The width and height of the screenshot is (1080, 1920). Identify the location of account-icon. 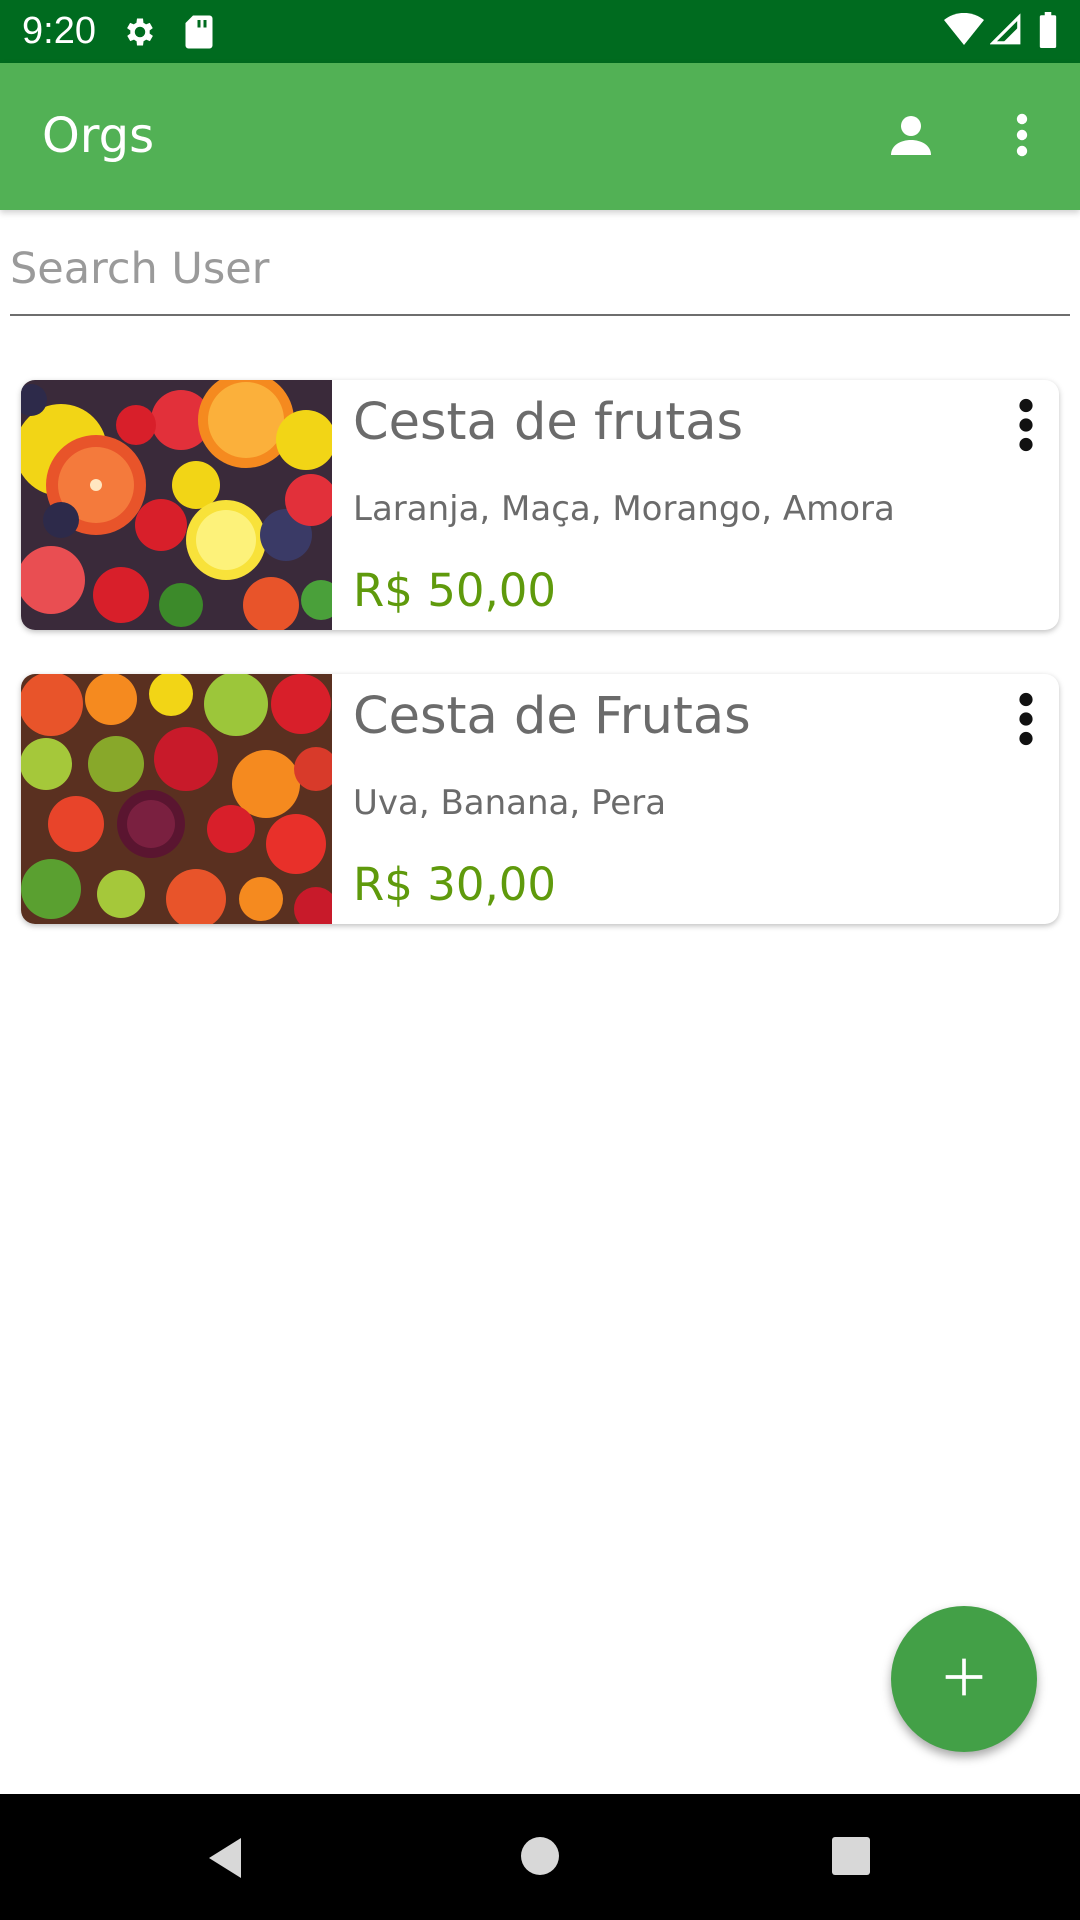
(911, 137).